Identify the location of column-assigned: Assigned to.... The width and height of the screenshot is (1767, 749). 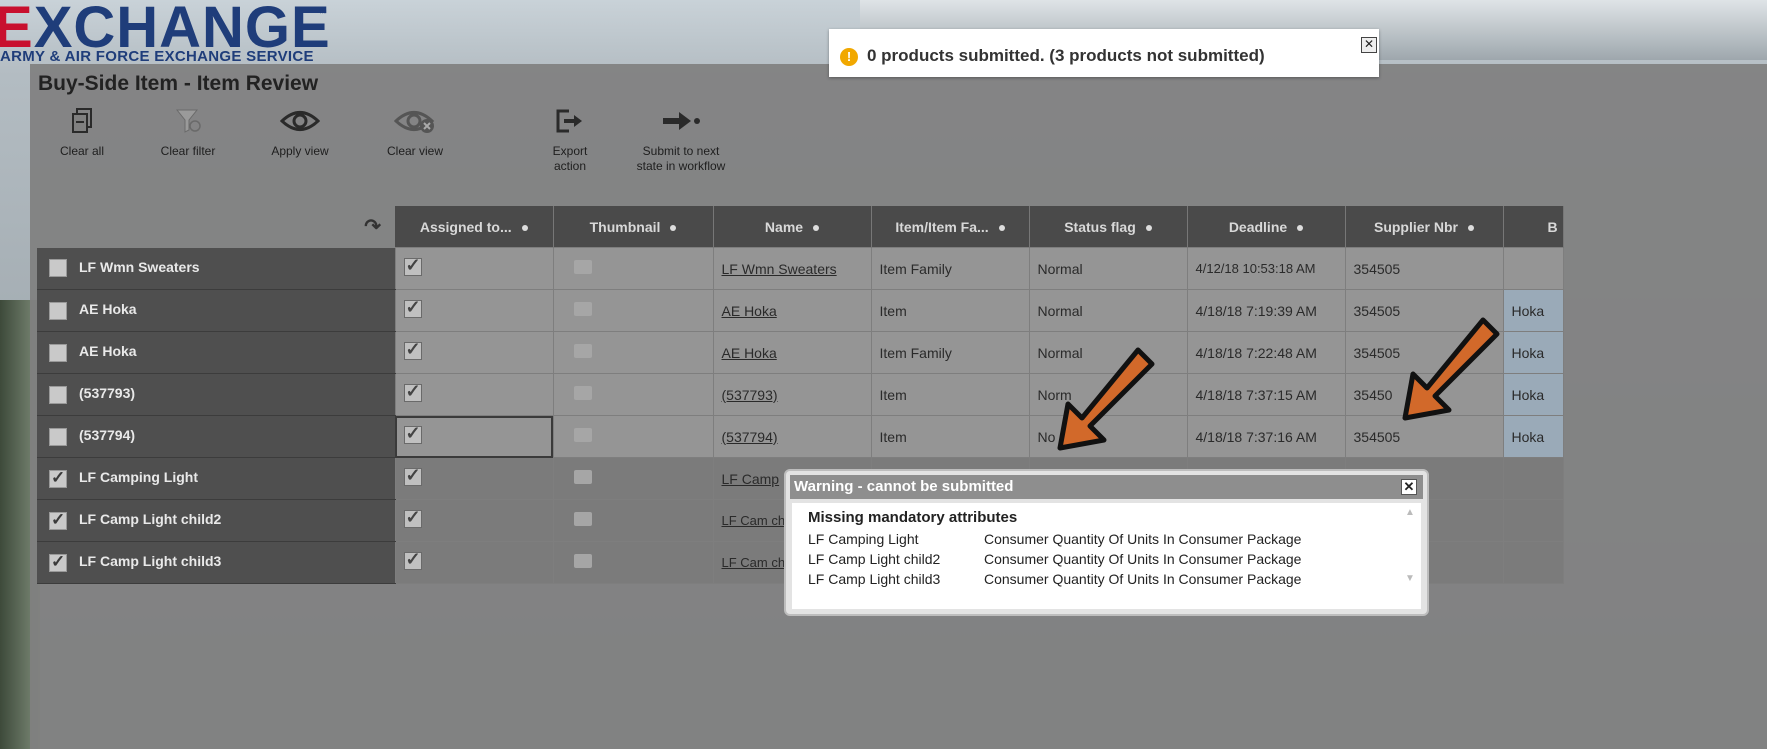
(474, 227).